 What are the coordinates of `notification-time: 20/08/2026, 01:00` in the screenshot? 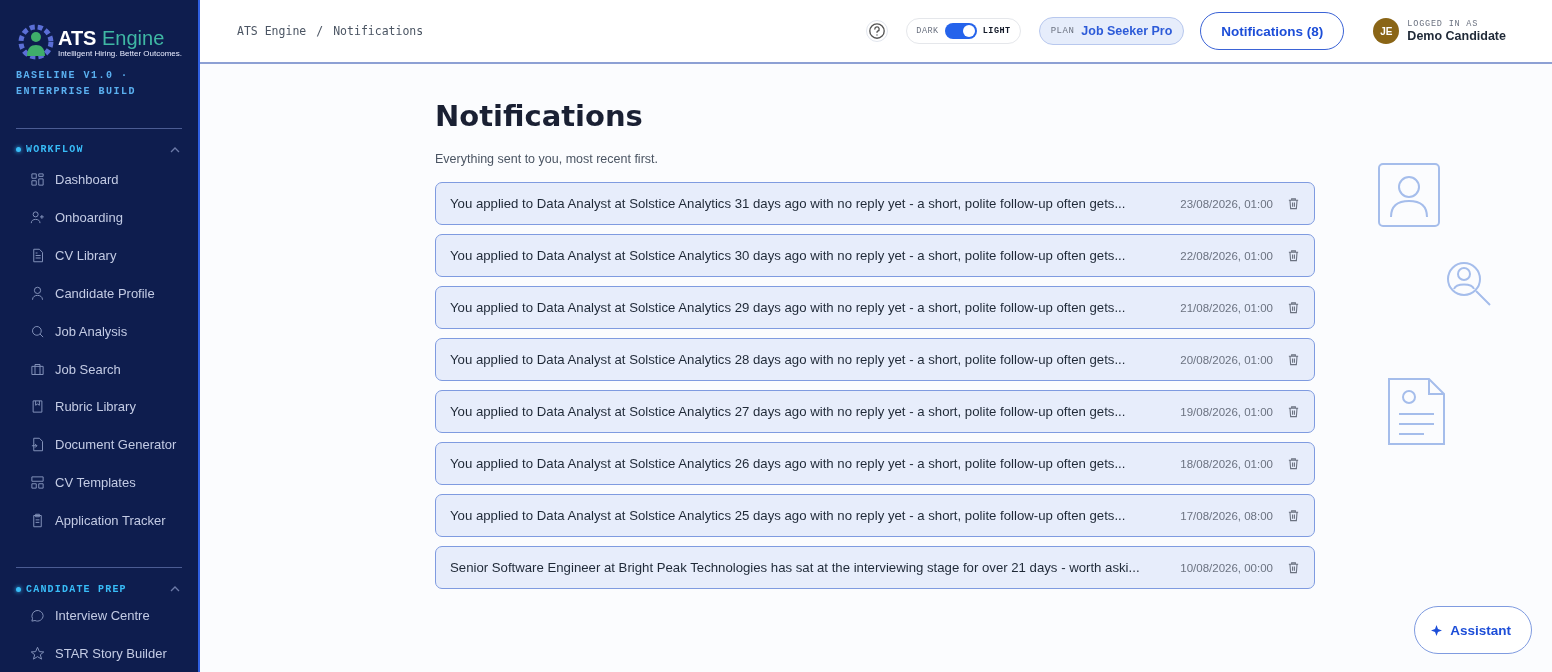 It's located at (1226, 359).